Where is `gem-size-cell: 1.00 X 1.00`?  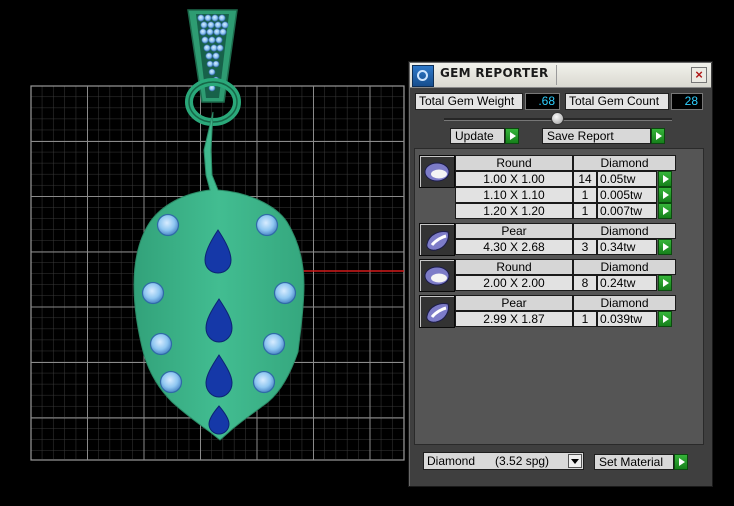
gem-size-cell: 1.00 X 1.00 is located at coordinates (514, 179).